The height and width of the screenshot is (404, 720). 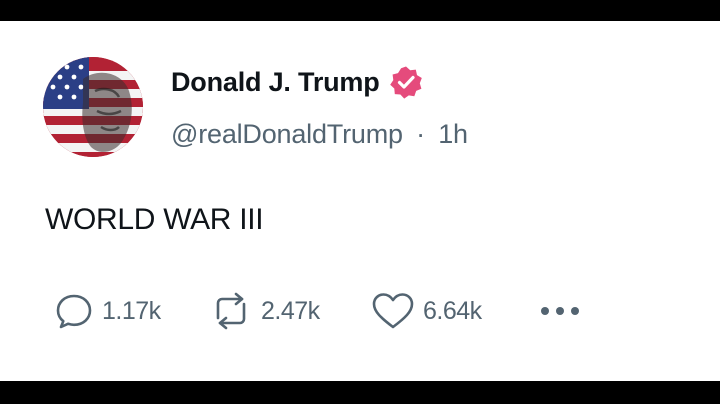 I want to click on like-button: 6.64k, so click(x=456, y=311).